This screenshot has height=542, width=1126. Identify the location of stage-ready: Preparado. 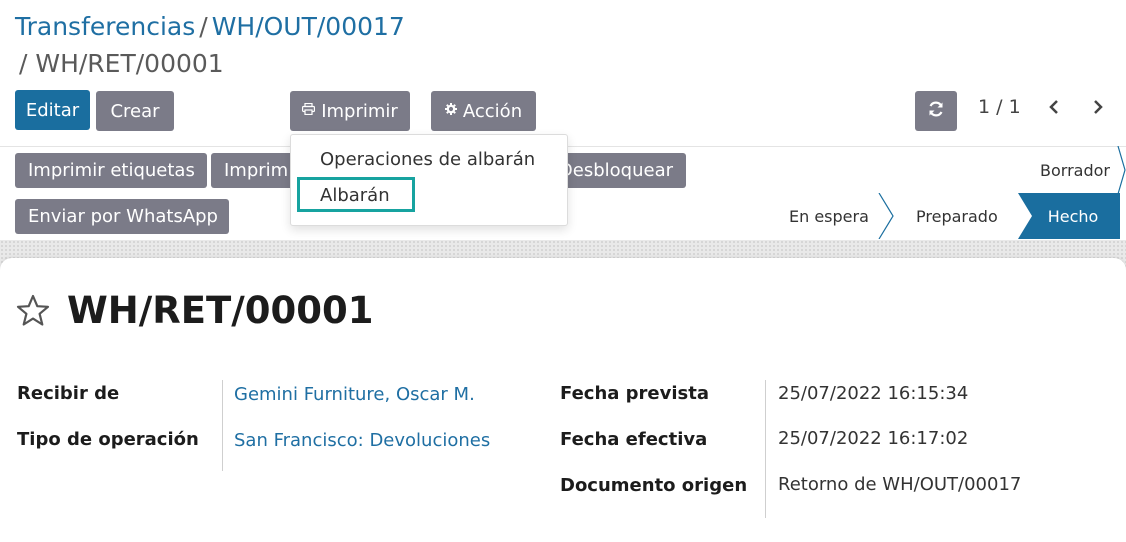
(957, 216).